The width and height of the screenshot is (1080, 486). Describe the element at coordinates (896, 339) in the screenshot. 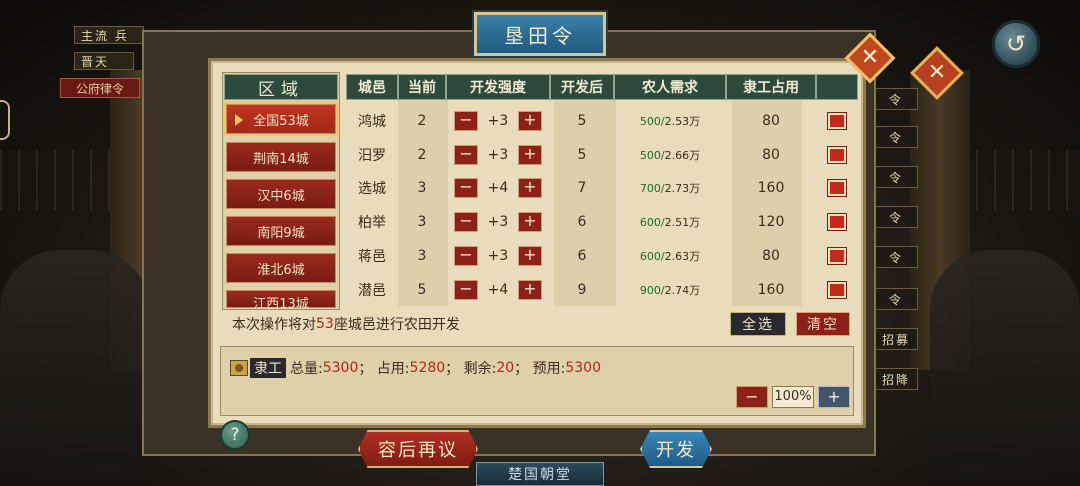

I see `bg-right-button-recruit: 招募` at that location.